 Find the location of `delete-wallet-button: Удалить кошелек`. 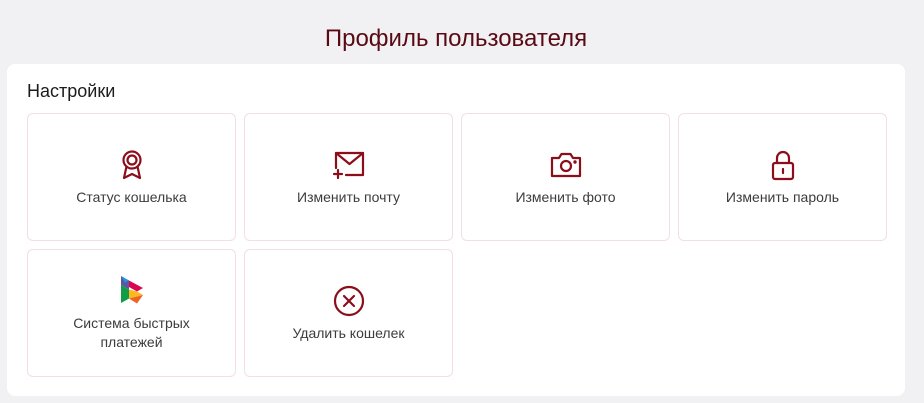

delete-wallet-button: Удалить кошелек is located at coordinates (348, 313).